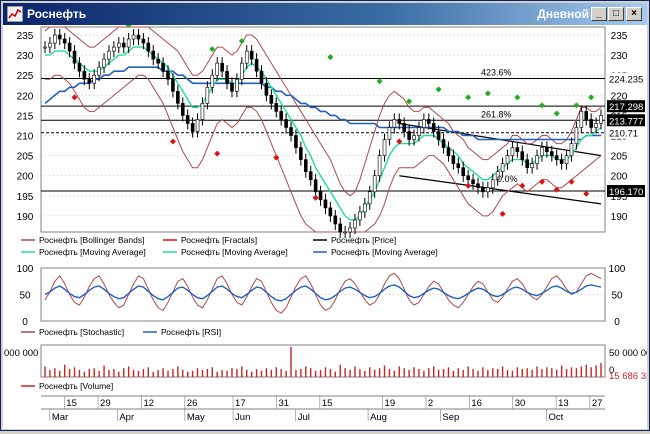  What do you see at coordinates (25, 96) in the screenshot?
I see `price-tick-left: 220` at bounding box center [25, 96].